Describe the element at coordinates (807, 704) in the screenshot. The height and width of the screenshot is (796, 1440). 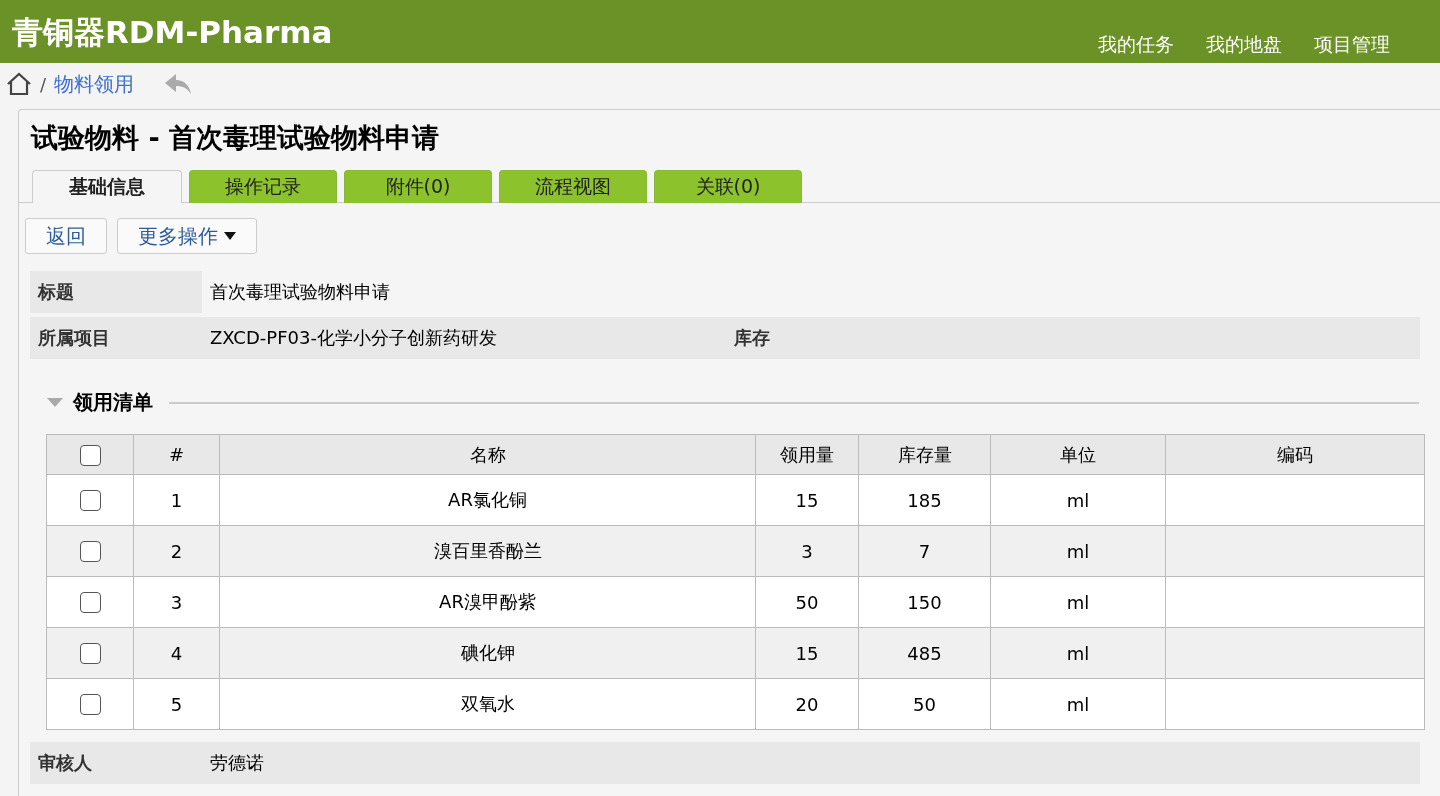
I see `table-cell: 20` at that location.